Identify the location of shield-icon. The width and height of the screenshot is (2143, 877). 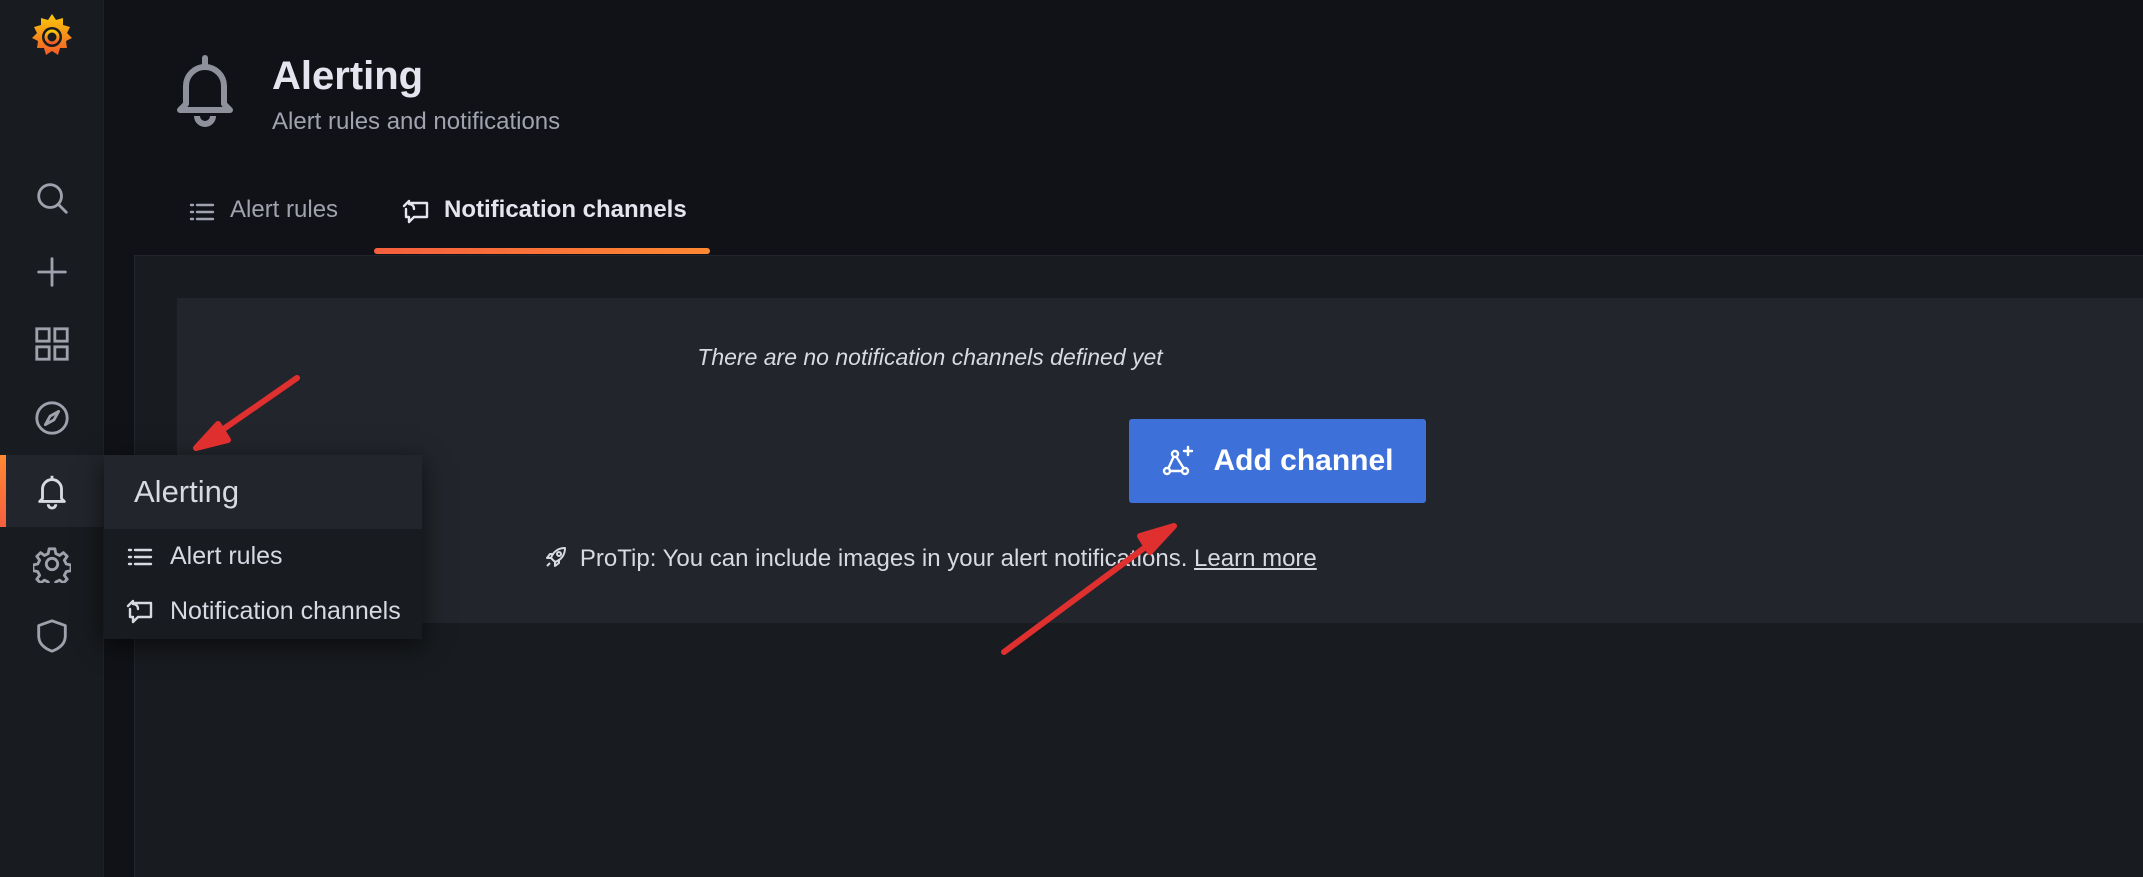
(52, 636).